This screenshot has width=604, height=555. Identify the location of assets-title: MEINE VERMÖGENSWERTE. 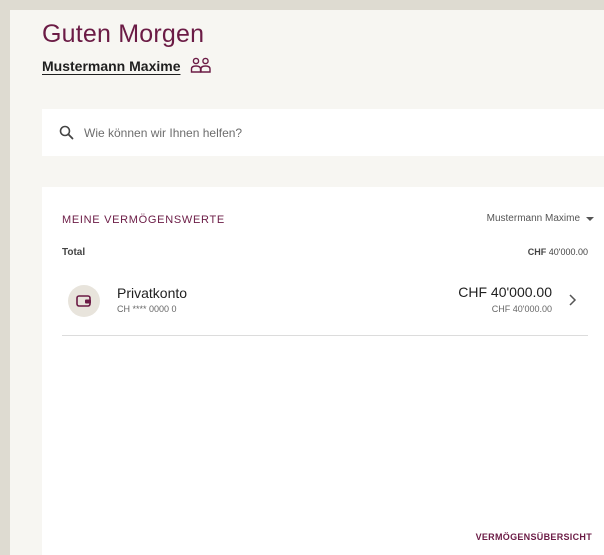
(143, 220).